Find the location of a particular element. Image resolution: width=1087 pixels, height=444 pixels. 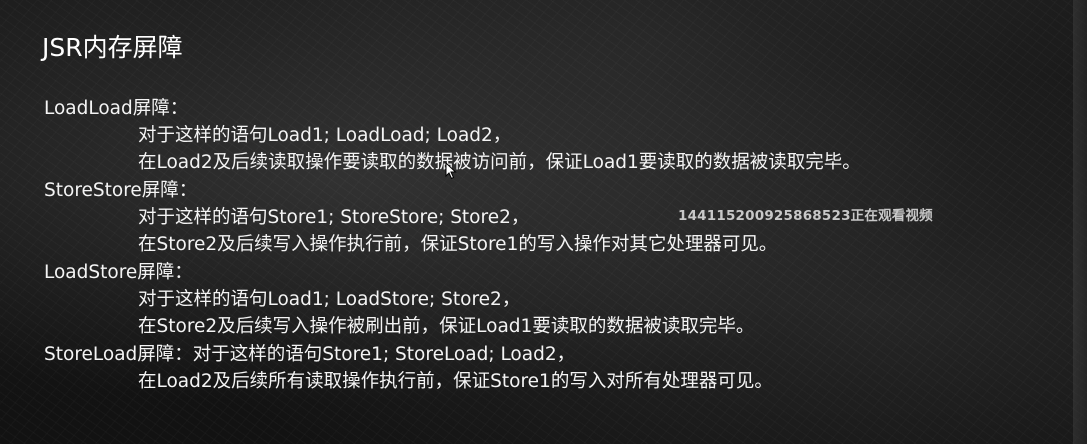

storestore-heading: StoreStore屏障： is located at coordinates (121, 190).